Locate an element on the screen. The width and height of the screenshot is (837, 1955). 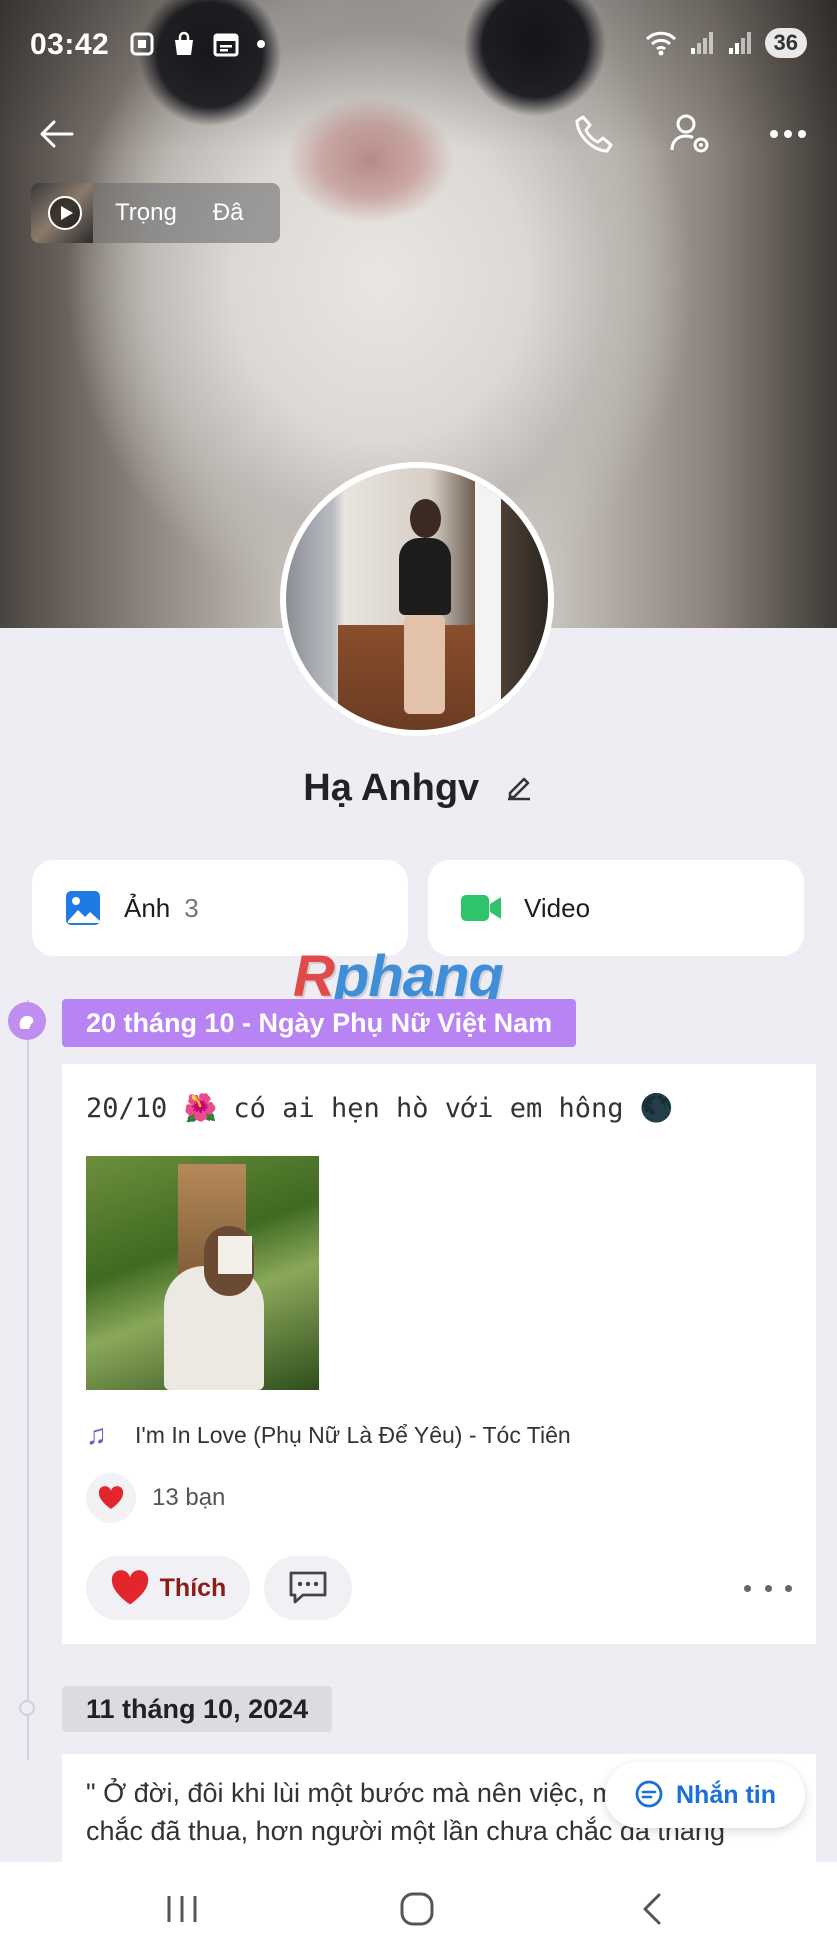
avatar-photo is located at coordinates (417, 599).